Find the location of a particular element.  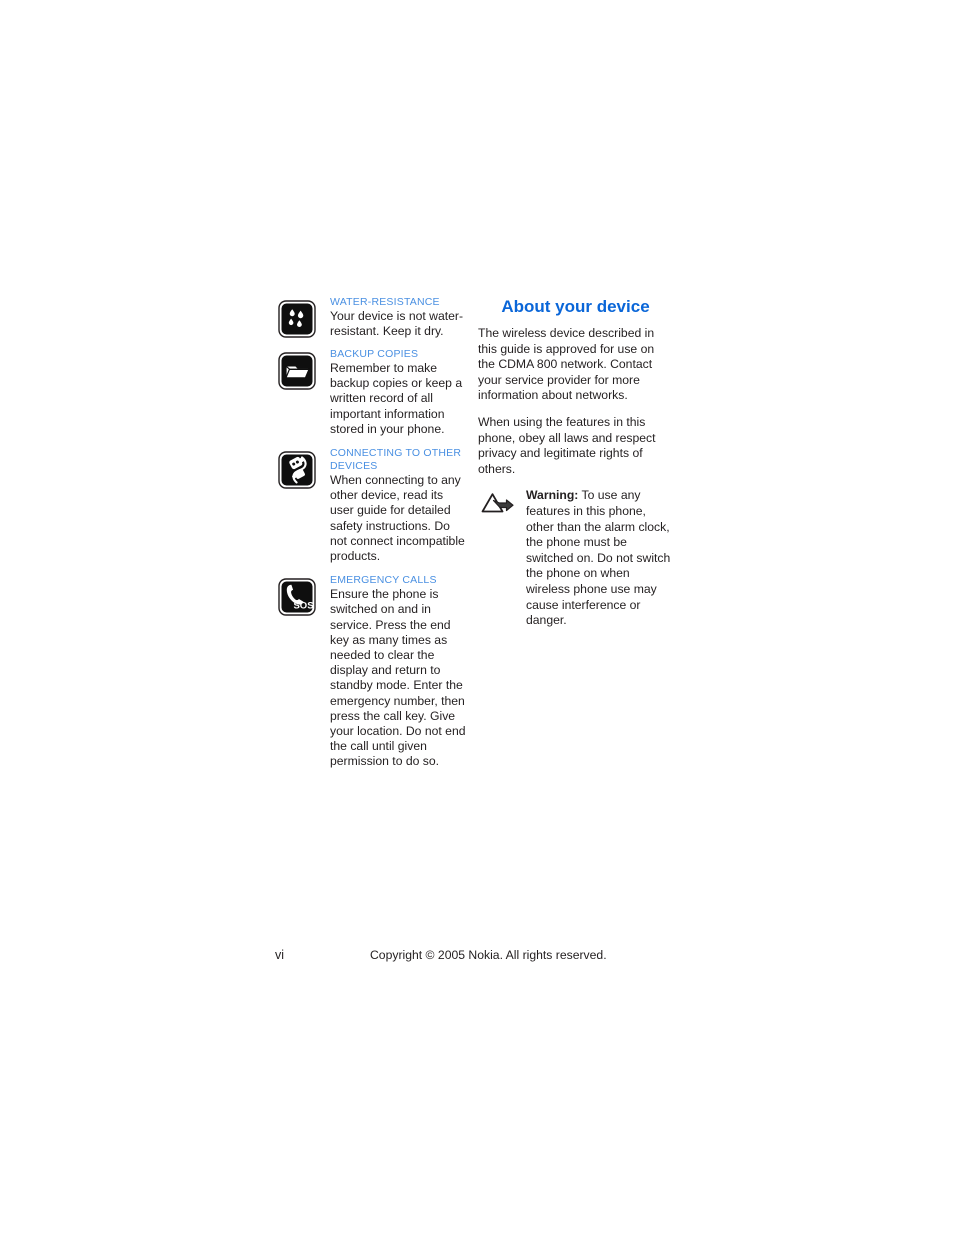

note-heading: BACKUP COPIES is located at coordinates (374, 354).